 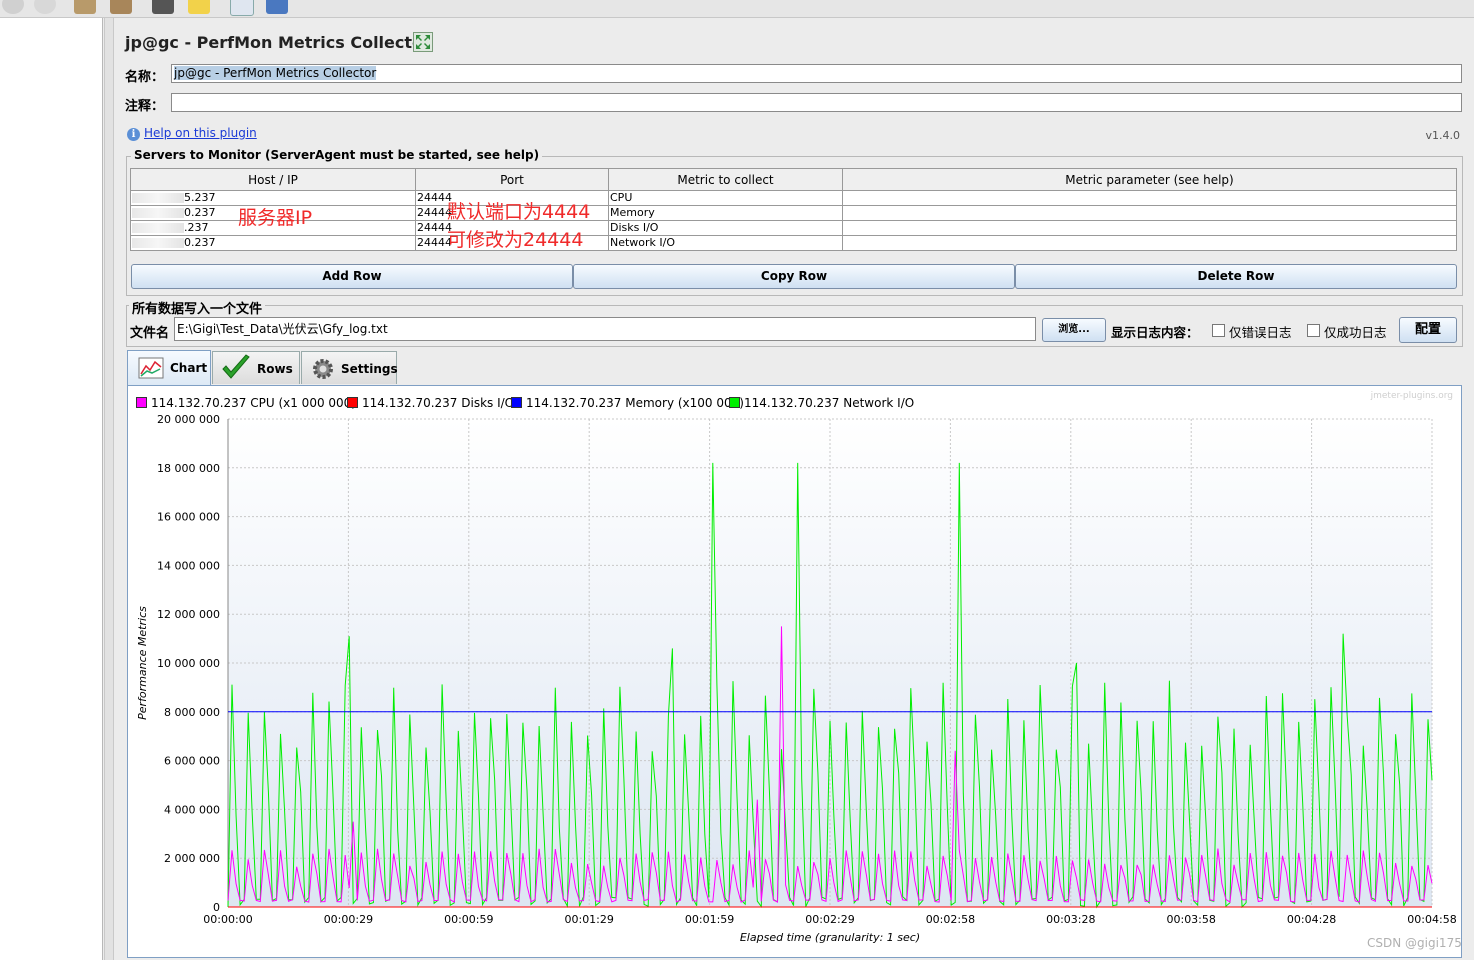 I want to click on x-tick-label: 00:00:00, so click(x=227, y=919).